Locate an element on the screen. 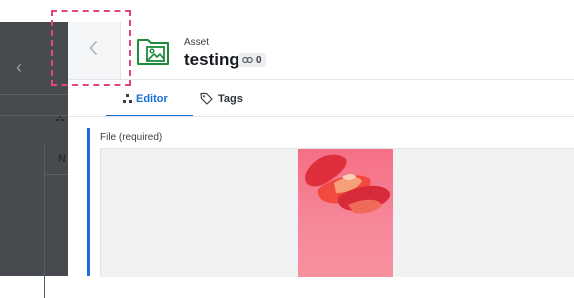 The width and height of the screenshot is (574, 298). file-field-label: File (required) is located at coordinates (131, 137).